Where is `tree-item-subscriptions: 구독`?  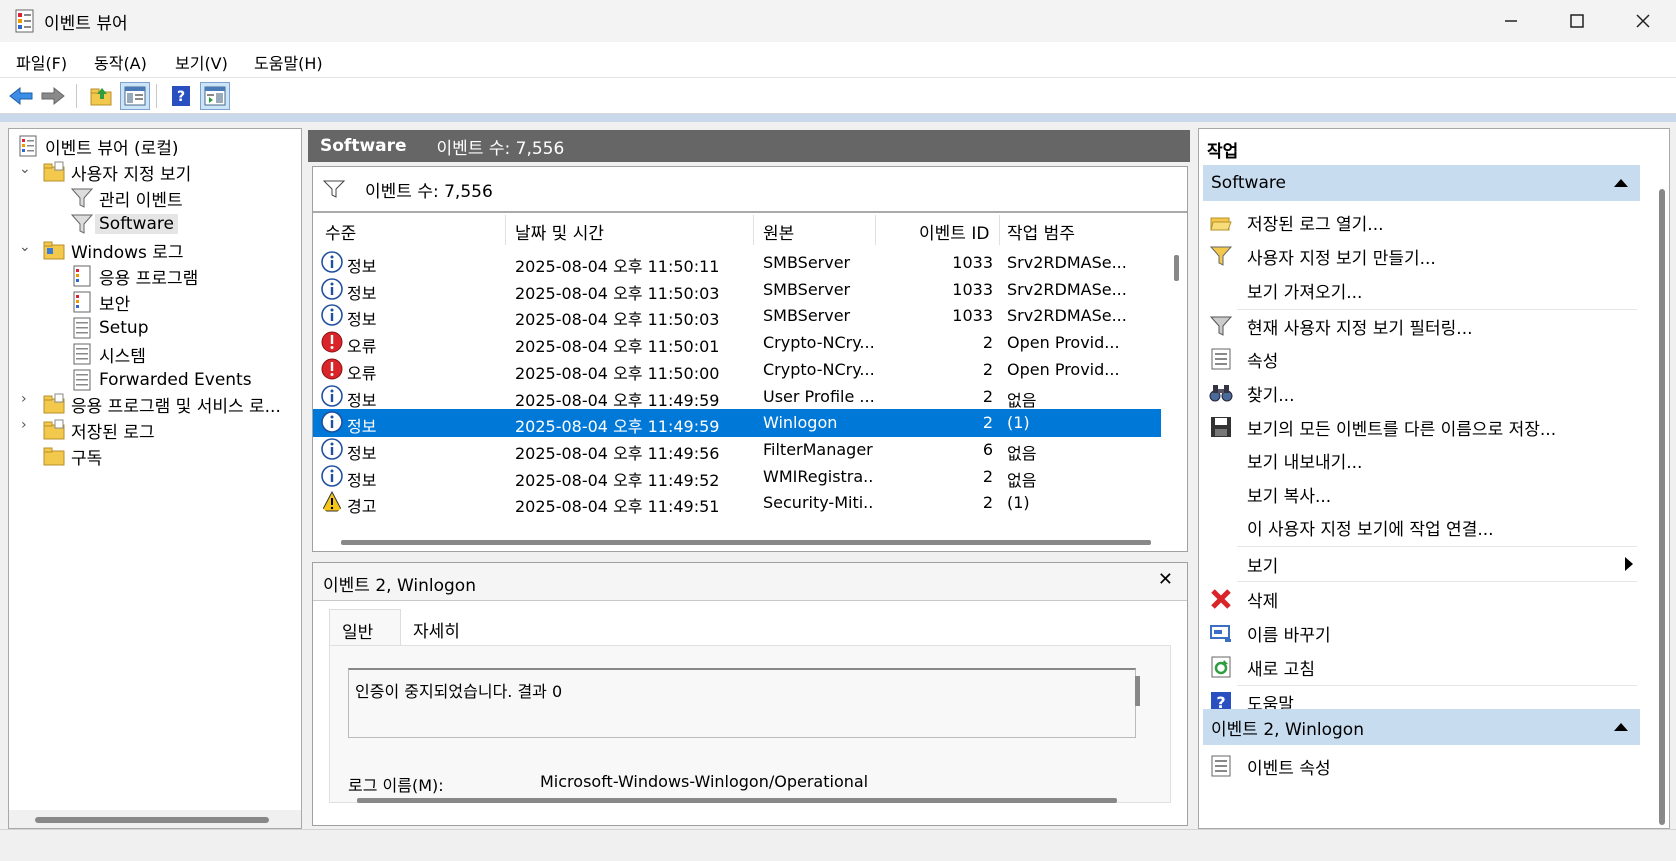
tree-item-subscriptions: 구독 is located at coordinates (72, 456).